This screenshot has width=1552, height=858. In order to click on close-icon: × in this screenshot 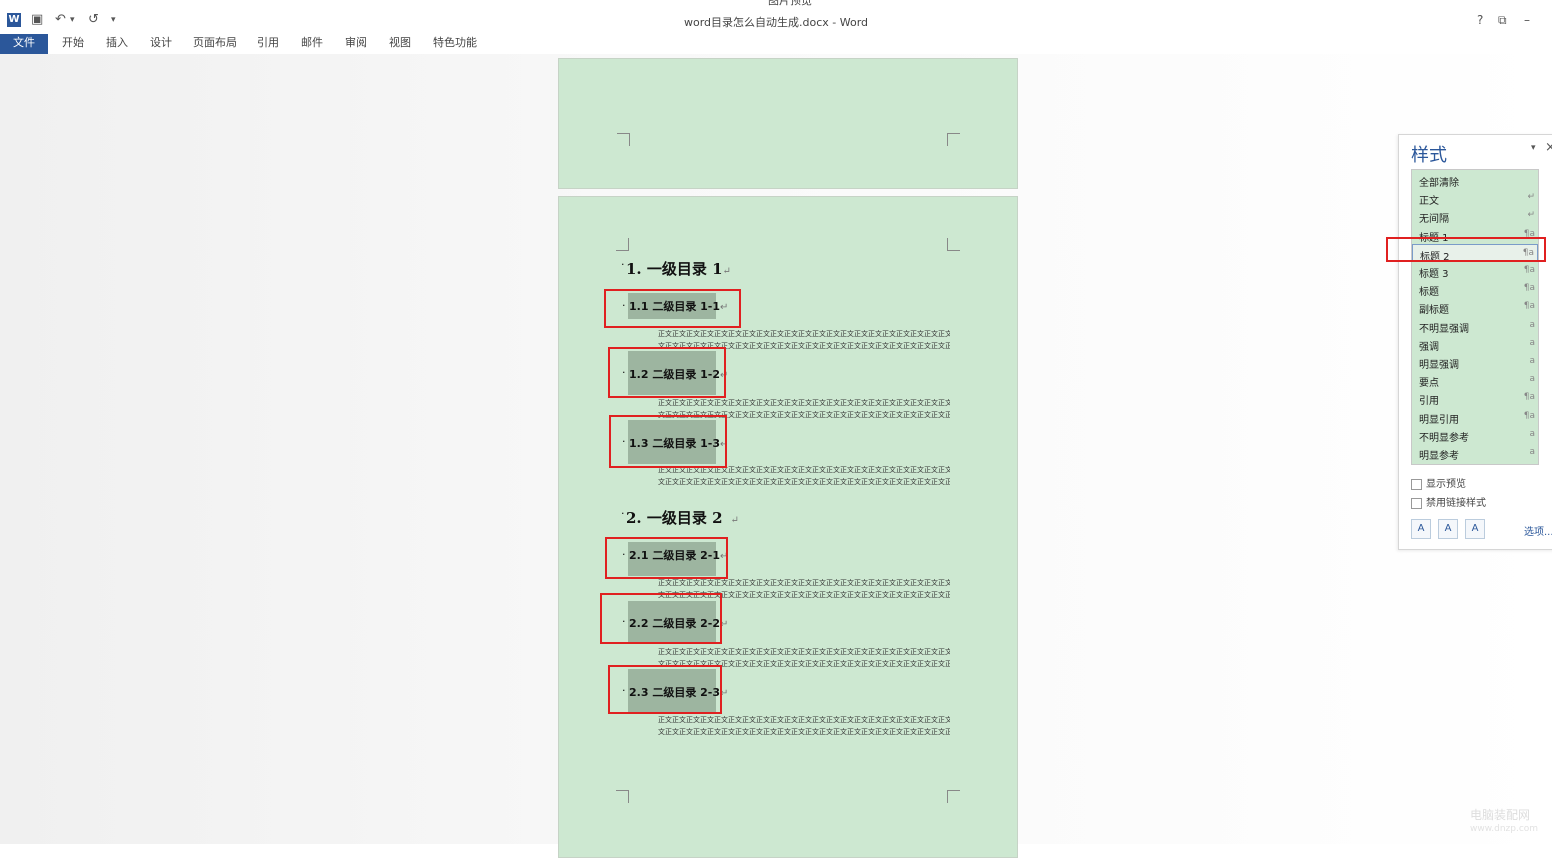, I will do `click(1548, 147)`.